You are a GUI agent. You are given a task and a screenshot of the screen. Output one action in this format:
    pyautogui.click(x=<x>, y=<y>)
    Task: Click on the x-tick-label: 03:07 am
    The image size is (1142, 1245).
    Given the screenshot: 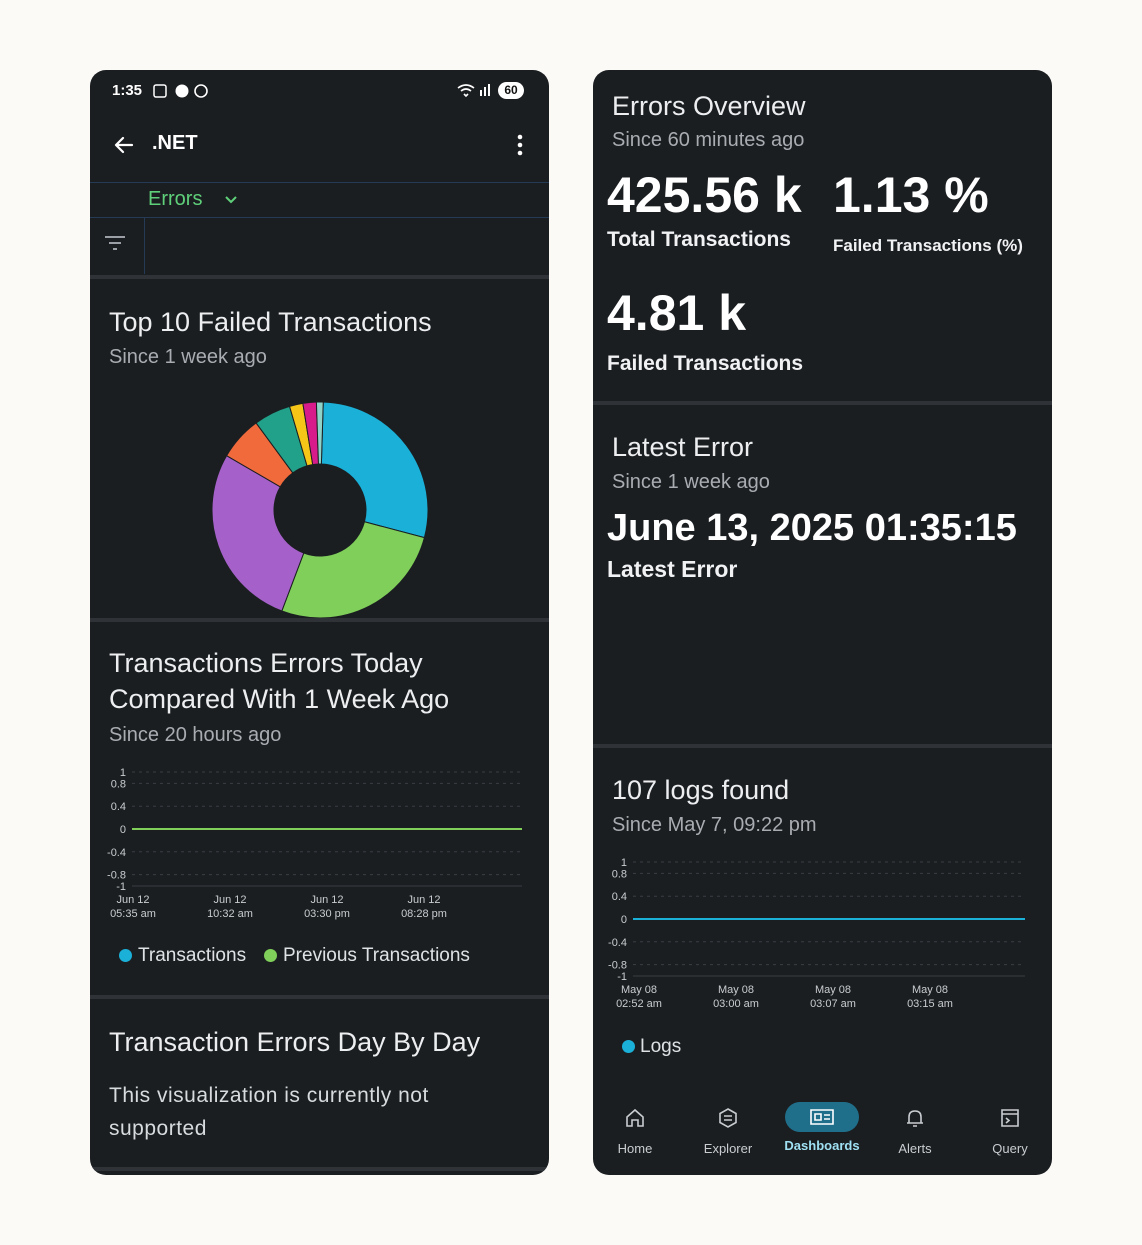 What is the action you would take?
    pyautogui.click(x=833, y=1004)
    